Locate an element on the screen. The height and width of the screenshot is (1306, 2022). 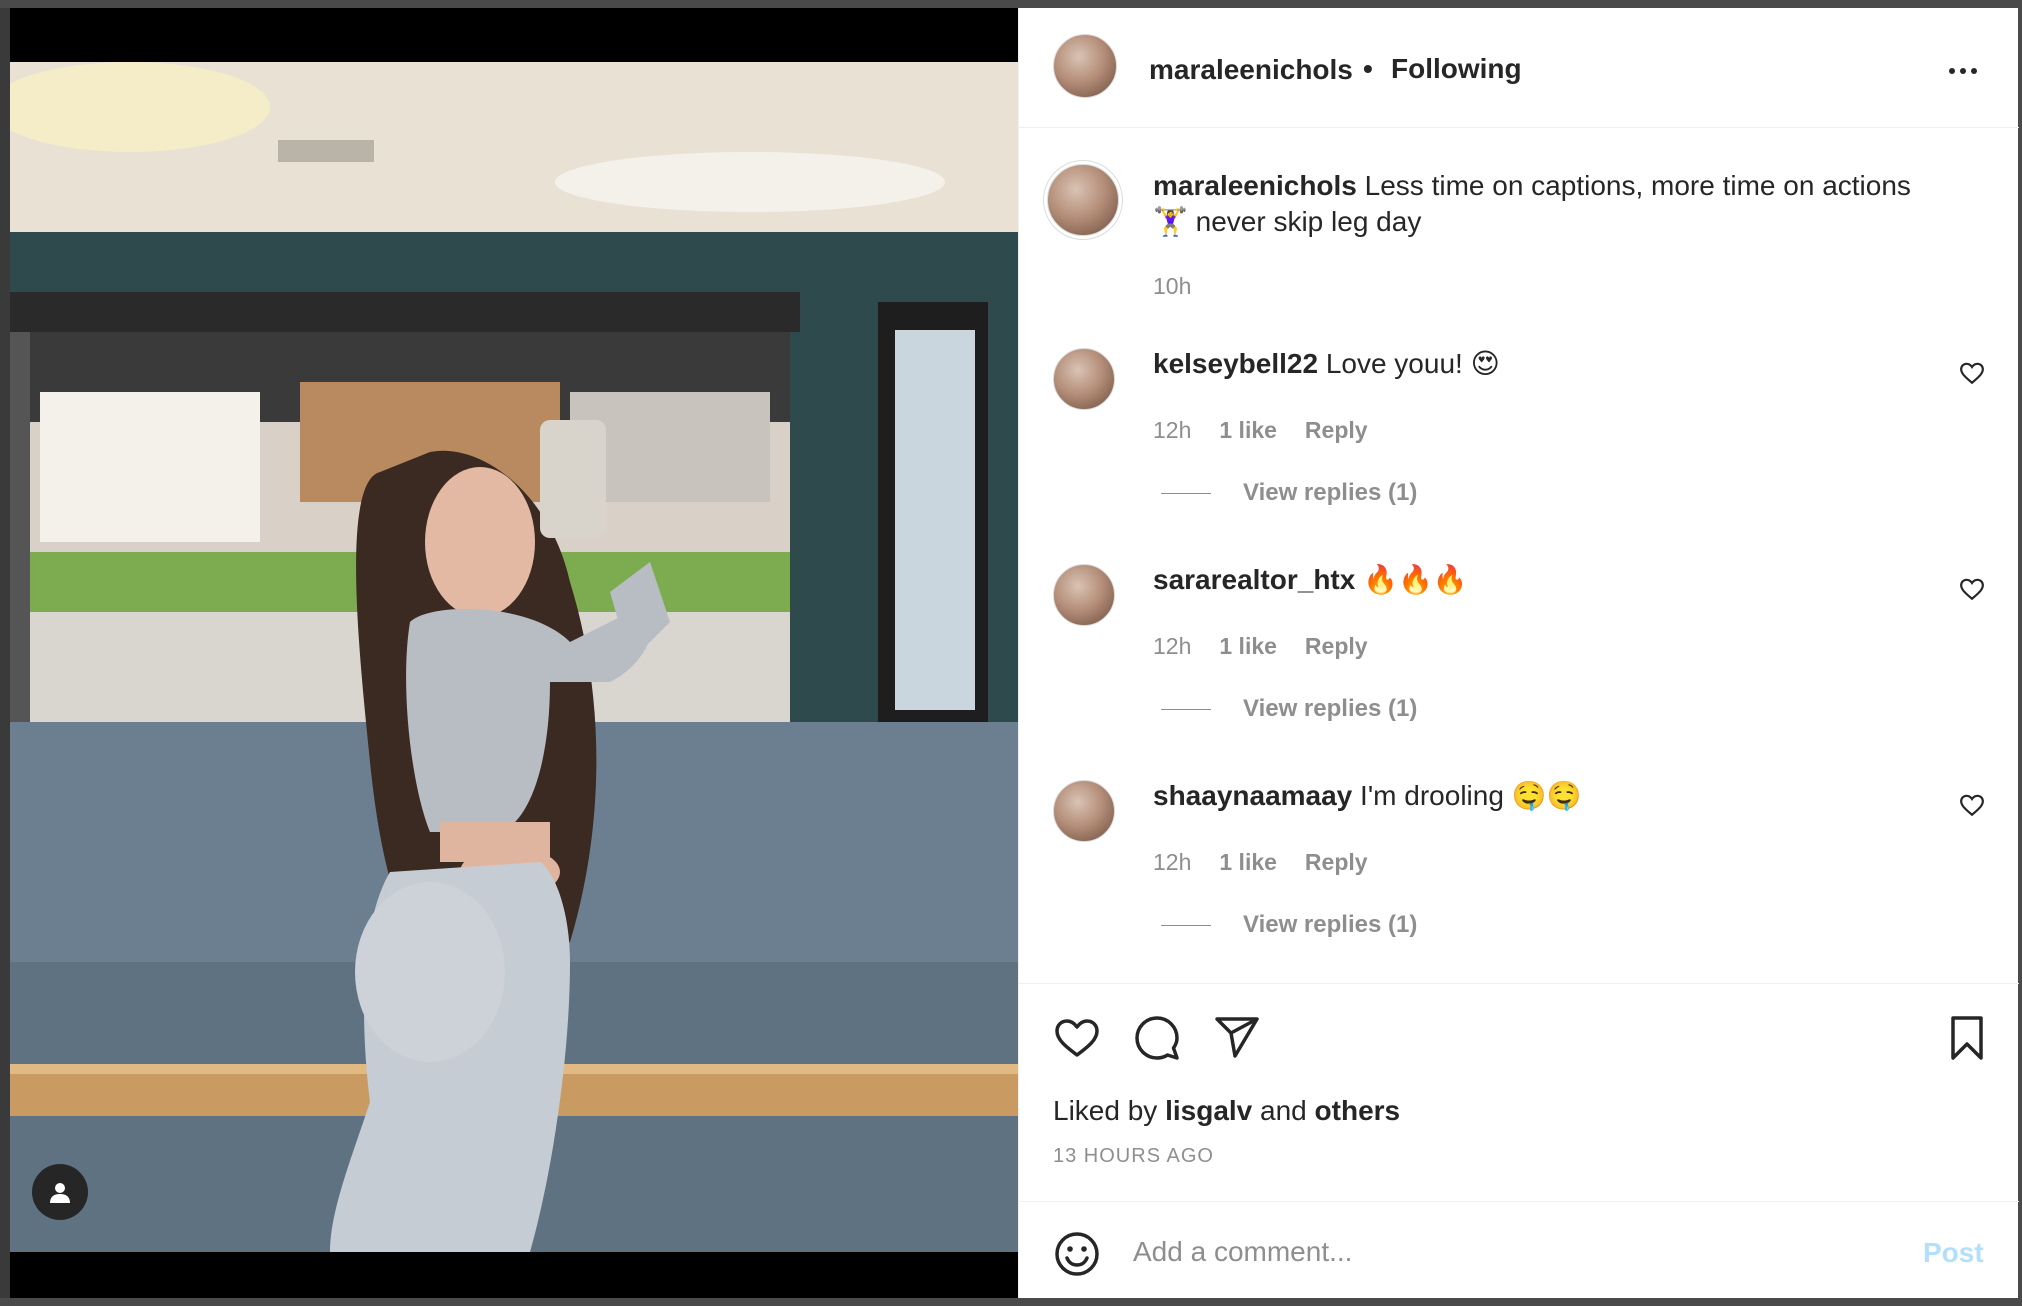
liked-by-user: lisgalv is located at coordinates (1208, 1110).